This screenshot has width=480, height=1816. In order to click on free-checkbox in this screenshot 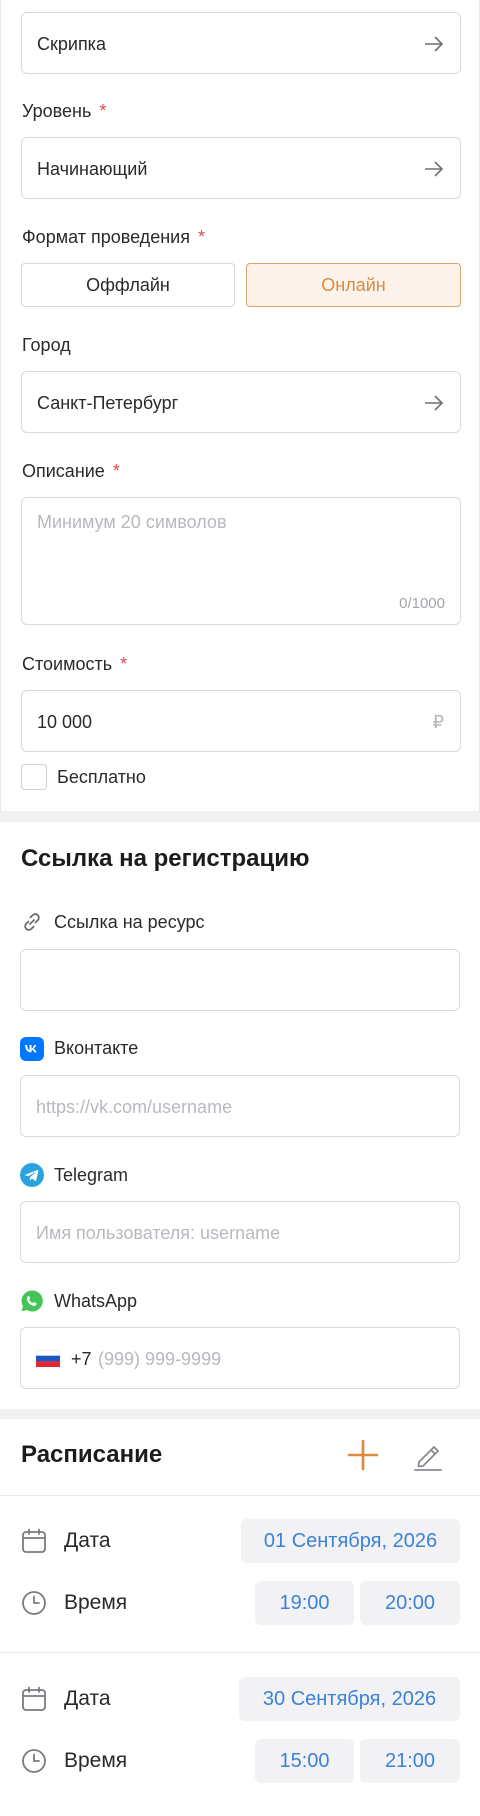, I will do `click(34, 777)`.